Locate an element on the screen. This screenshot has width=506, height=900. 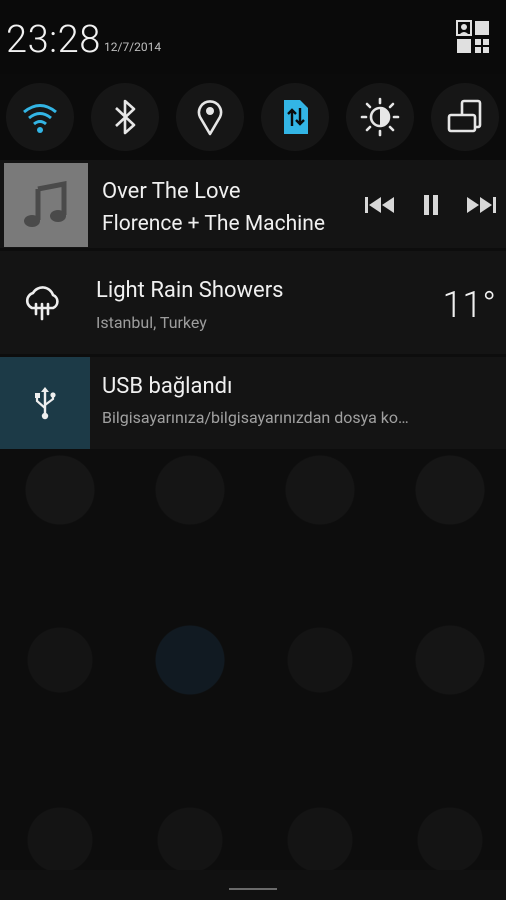
date: 12/7/2014 is located at coordinates (133, 47).